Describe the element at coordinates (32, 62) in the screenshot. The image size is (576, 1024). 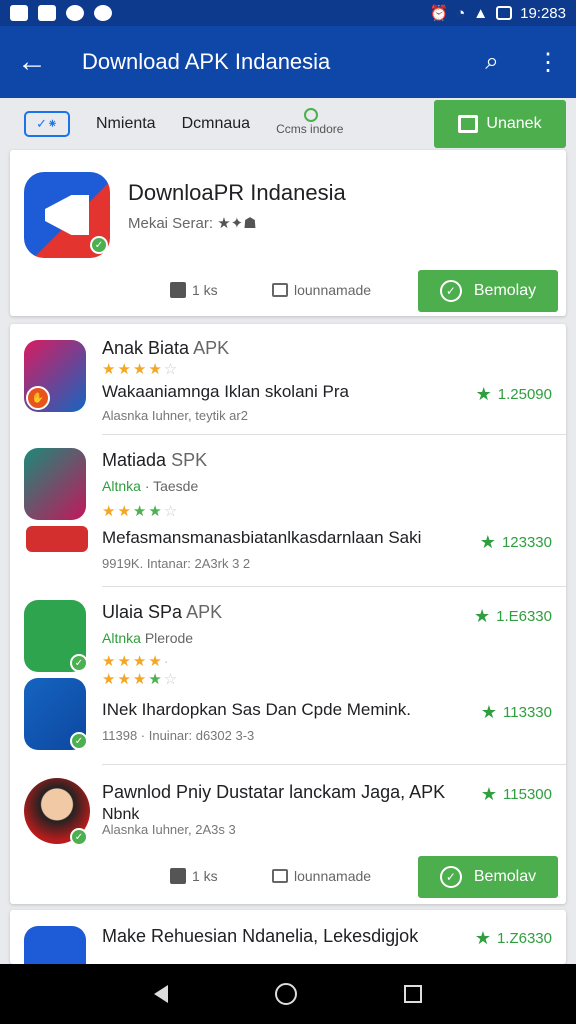
I see `back-arrow-icon: ←` at that location.